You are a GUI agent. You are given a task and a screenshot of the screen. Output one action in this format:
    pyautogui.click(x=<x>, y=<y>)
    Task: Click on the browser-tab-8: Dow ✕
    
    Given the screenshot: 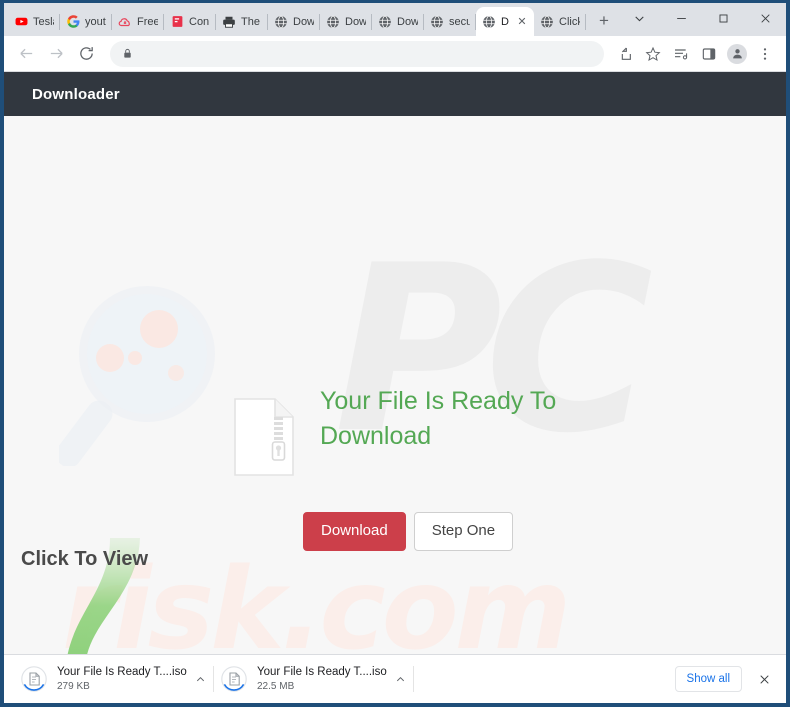 What is the action you would take?
    pyautogui.click(x=398, y=21)
    